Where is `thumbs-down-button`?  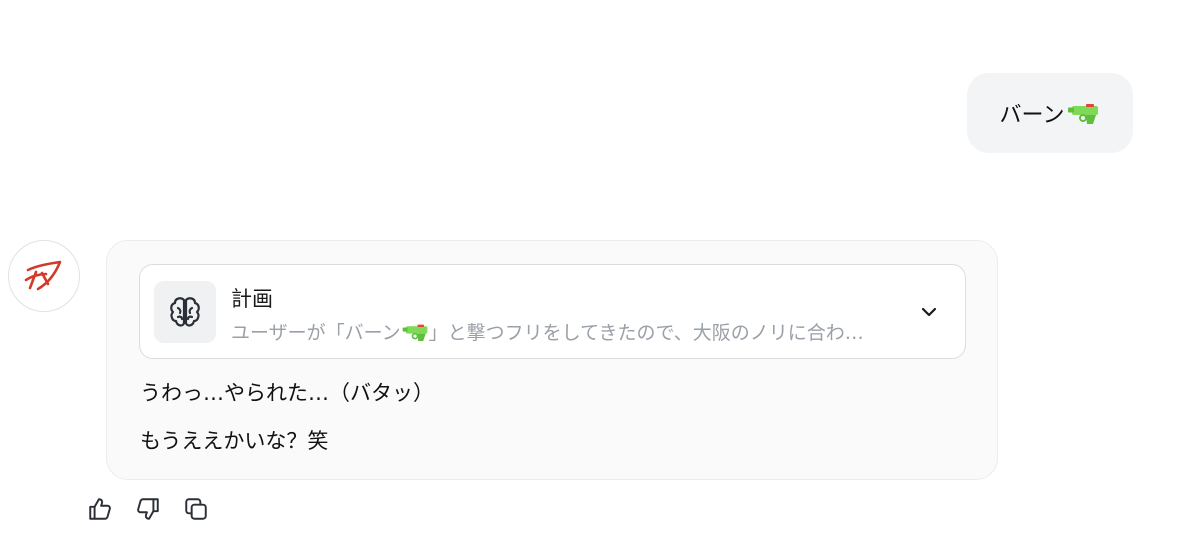
thumbs-down-button is located at coordinates (148, 509).